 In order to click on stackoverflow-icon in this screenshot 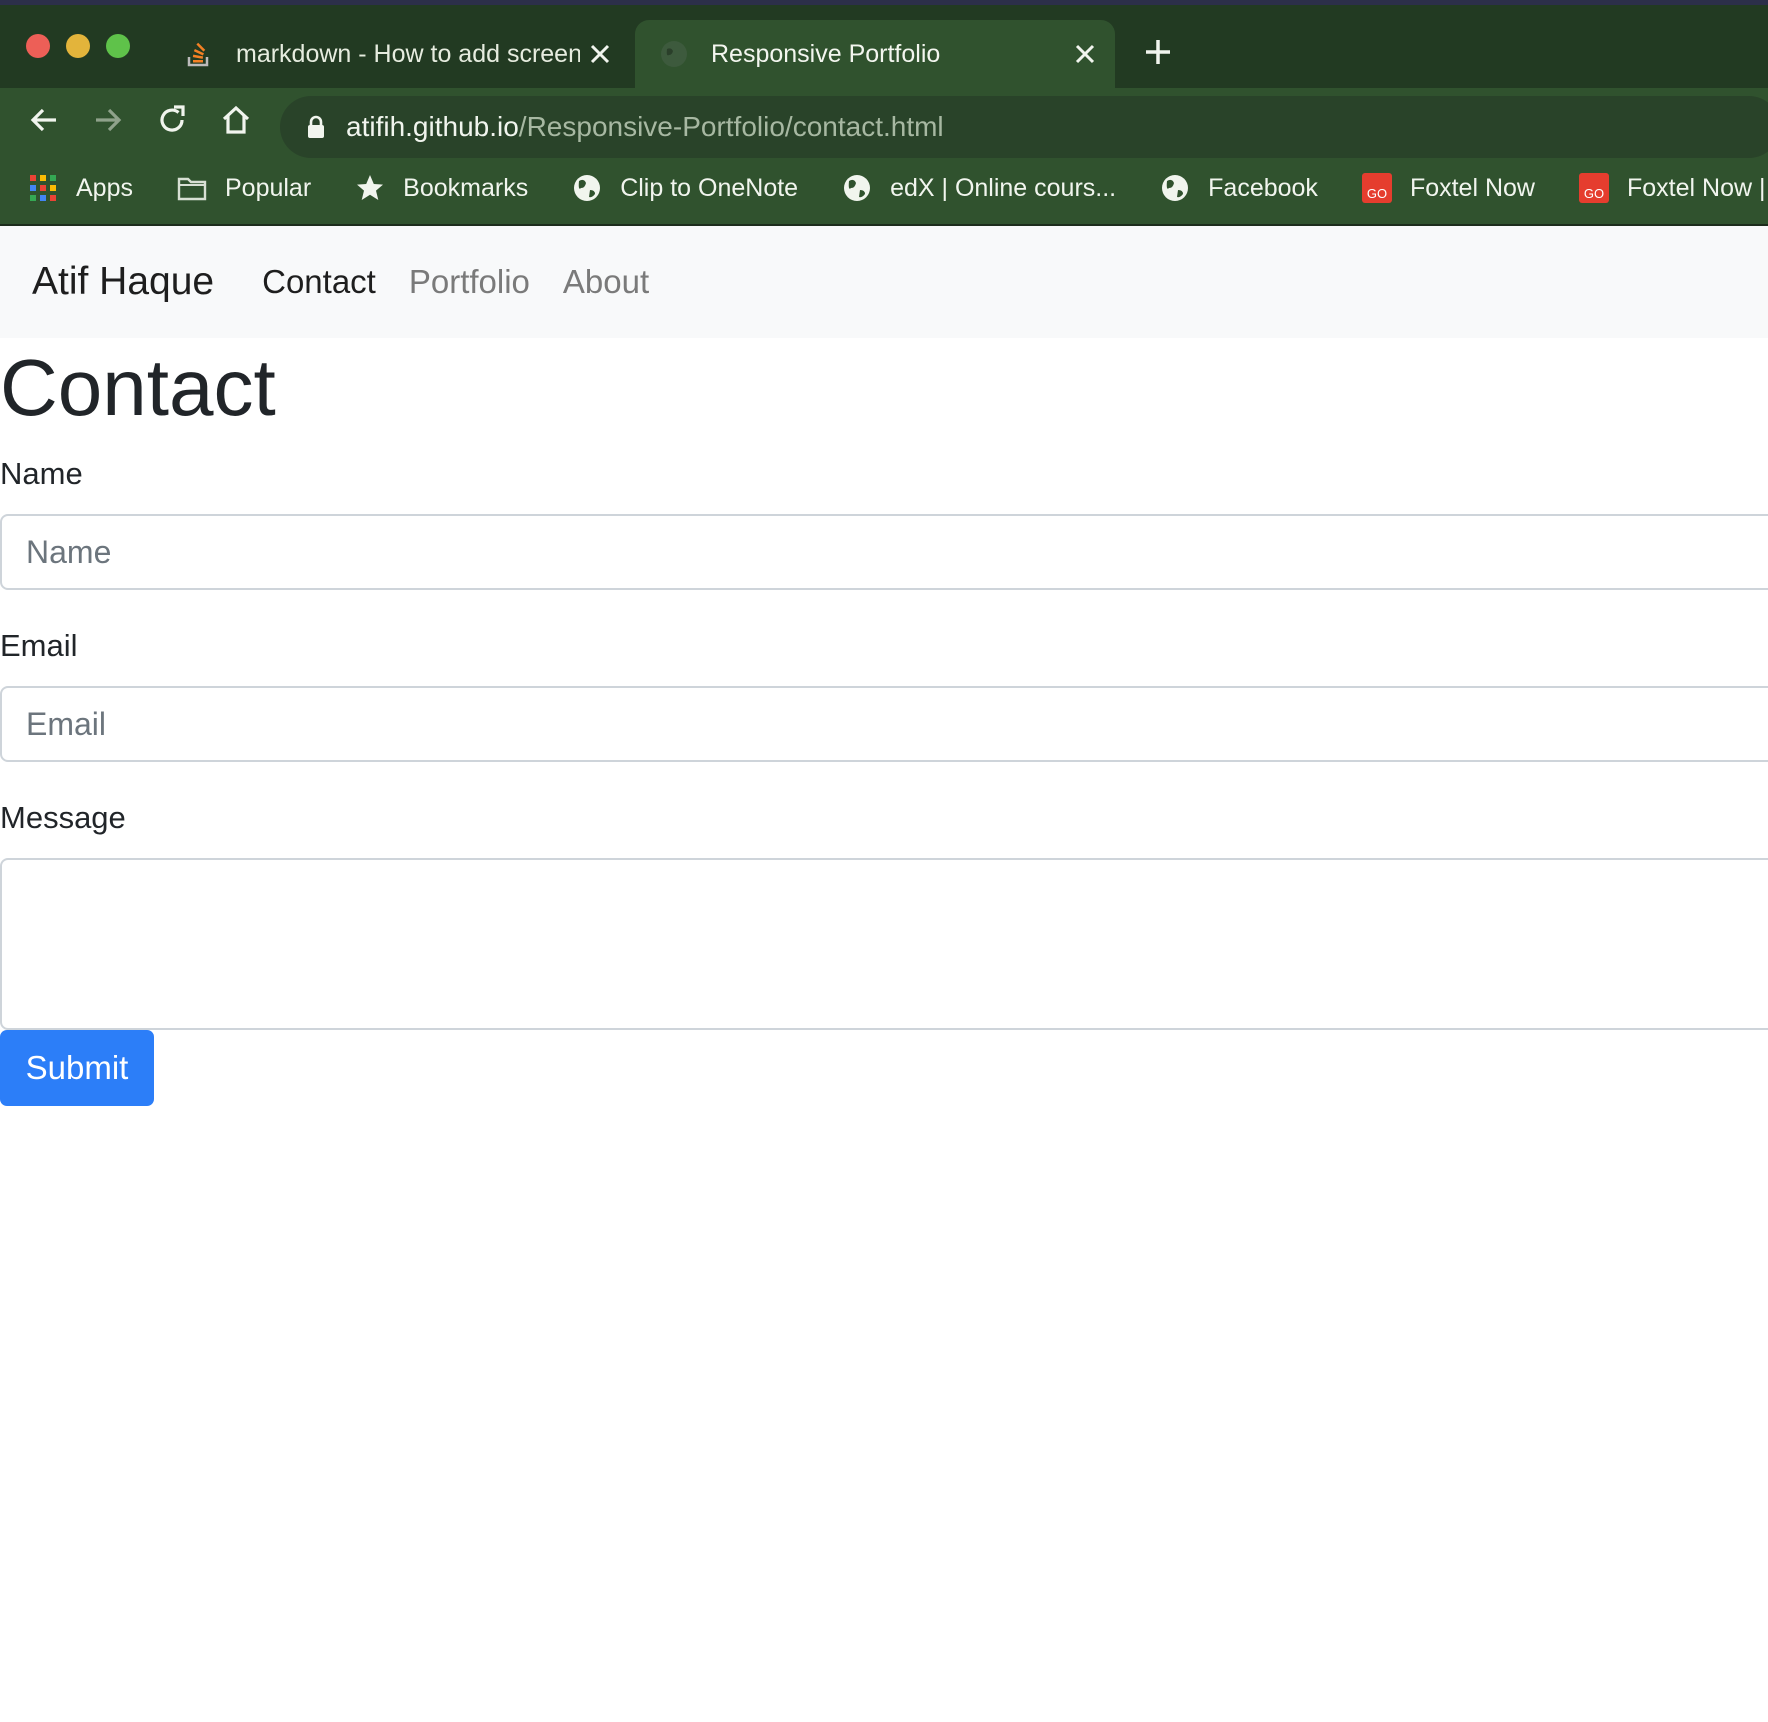, I will do `click(198, 54)`.